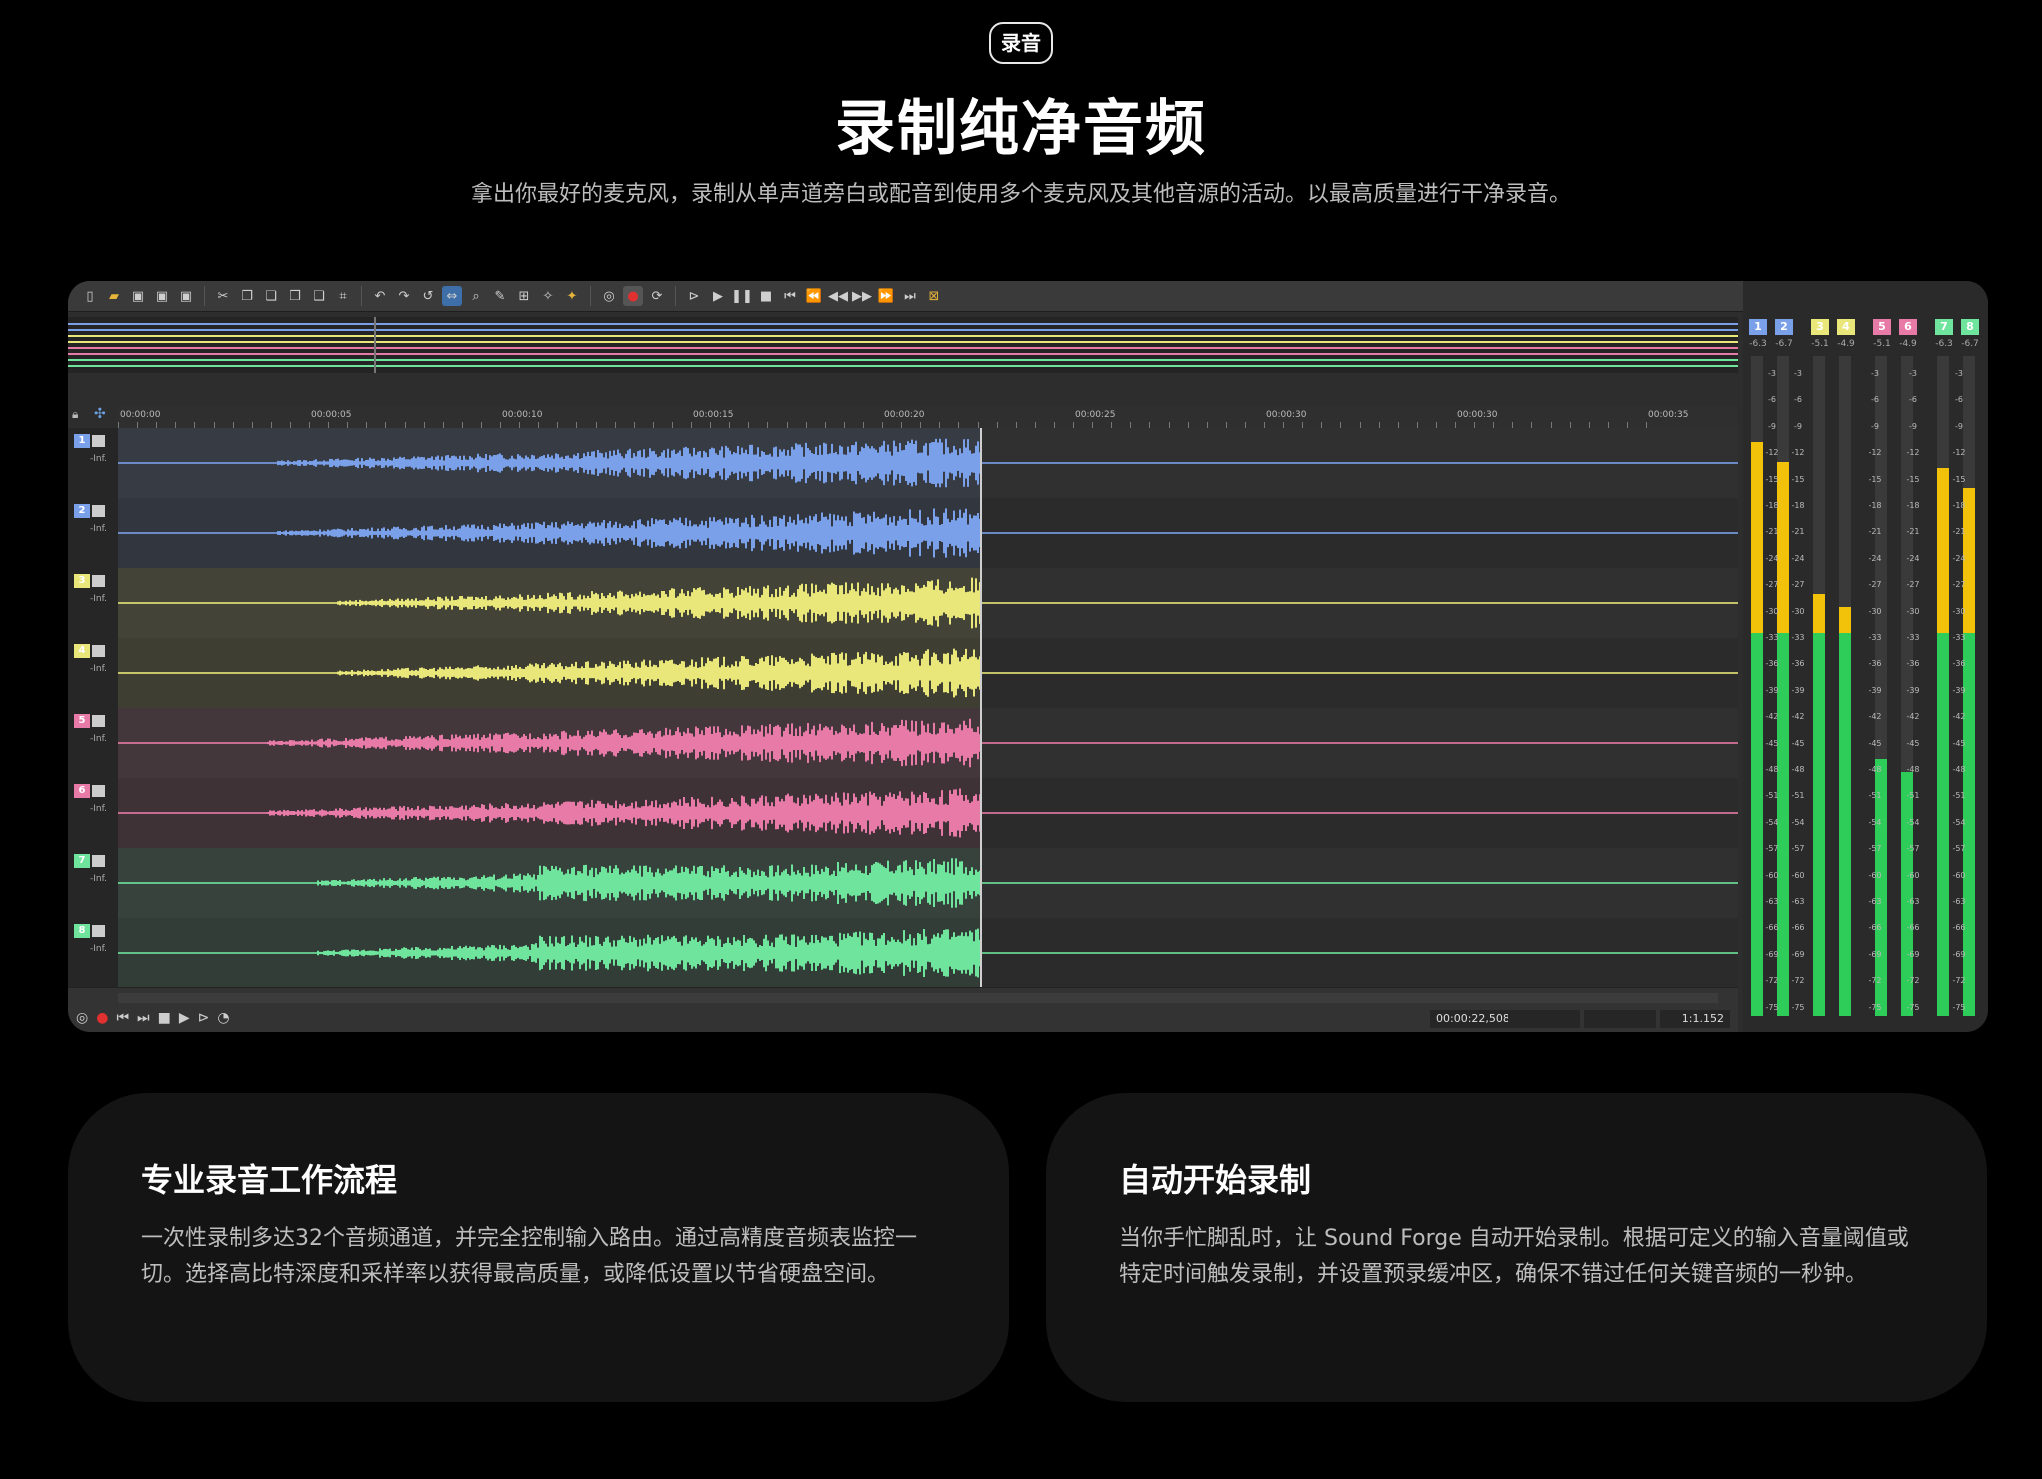 The width and height of the screenshot is (2042, 1479). What do you see at coordinates (82, 511) in the screenshot?
I see `track-number: 2` at bounding box center [82, 511].